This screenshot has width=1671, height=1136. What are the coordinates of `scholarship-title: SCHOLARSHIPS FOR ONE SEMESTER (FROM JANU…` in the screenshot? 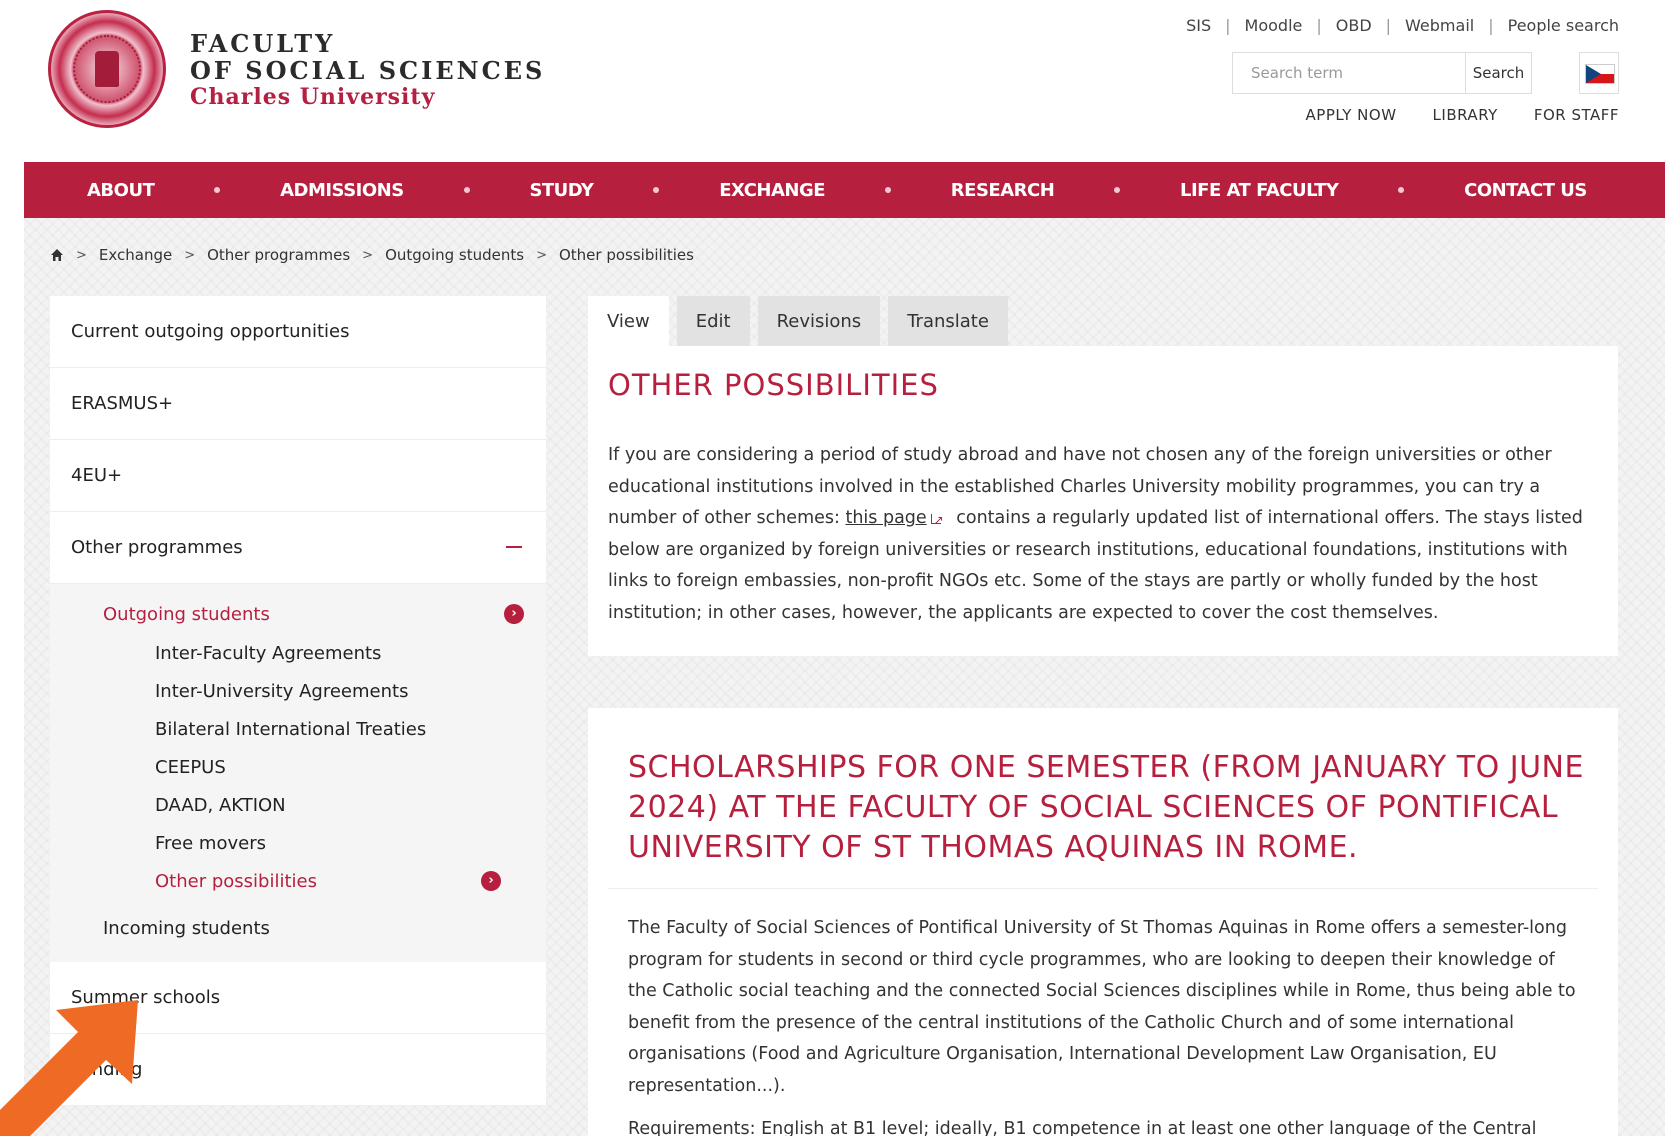 It's located at (1103, 818).